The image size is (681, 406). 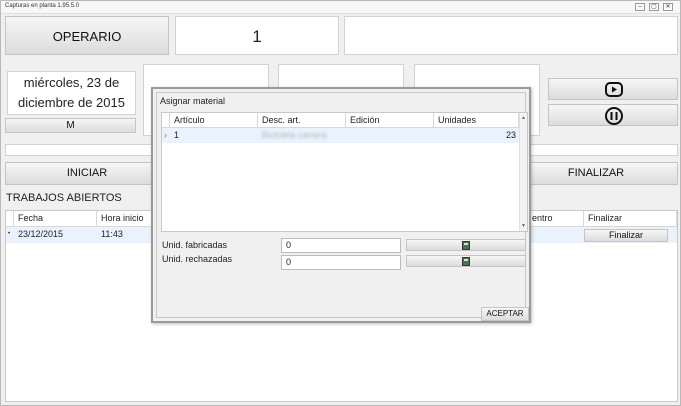 What do you see at coordinates (87, 173) in the screenshot?
I see `iniciar-button: INICIAR` at bounding box center [87, 173].